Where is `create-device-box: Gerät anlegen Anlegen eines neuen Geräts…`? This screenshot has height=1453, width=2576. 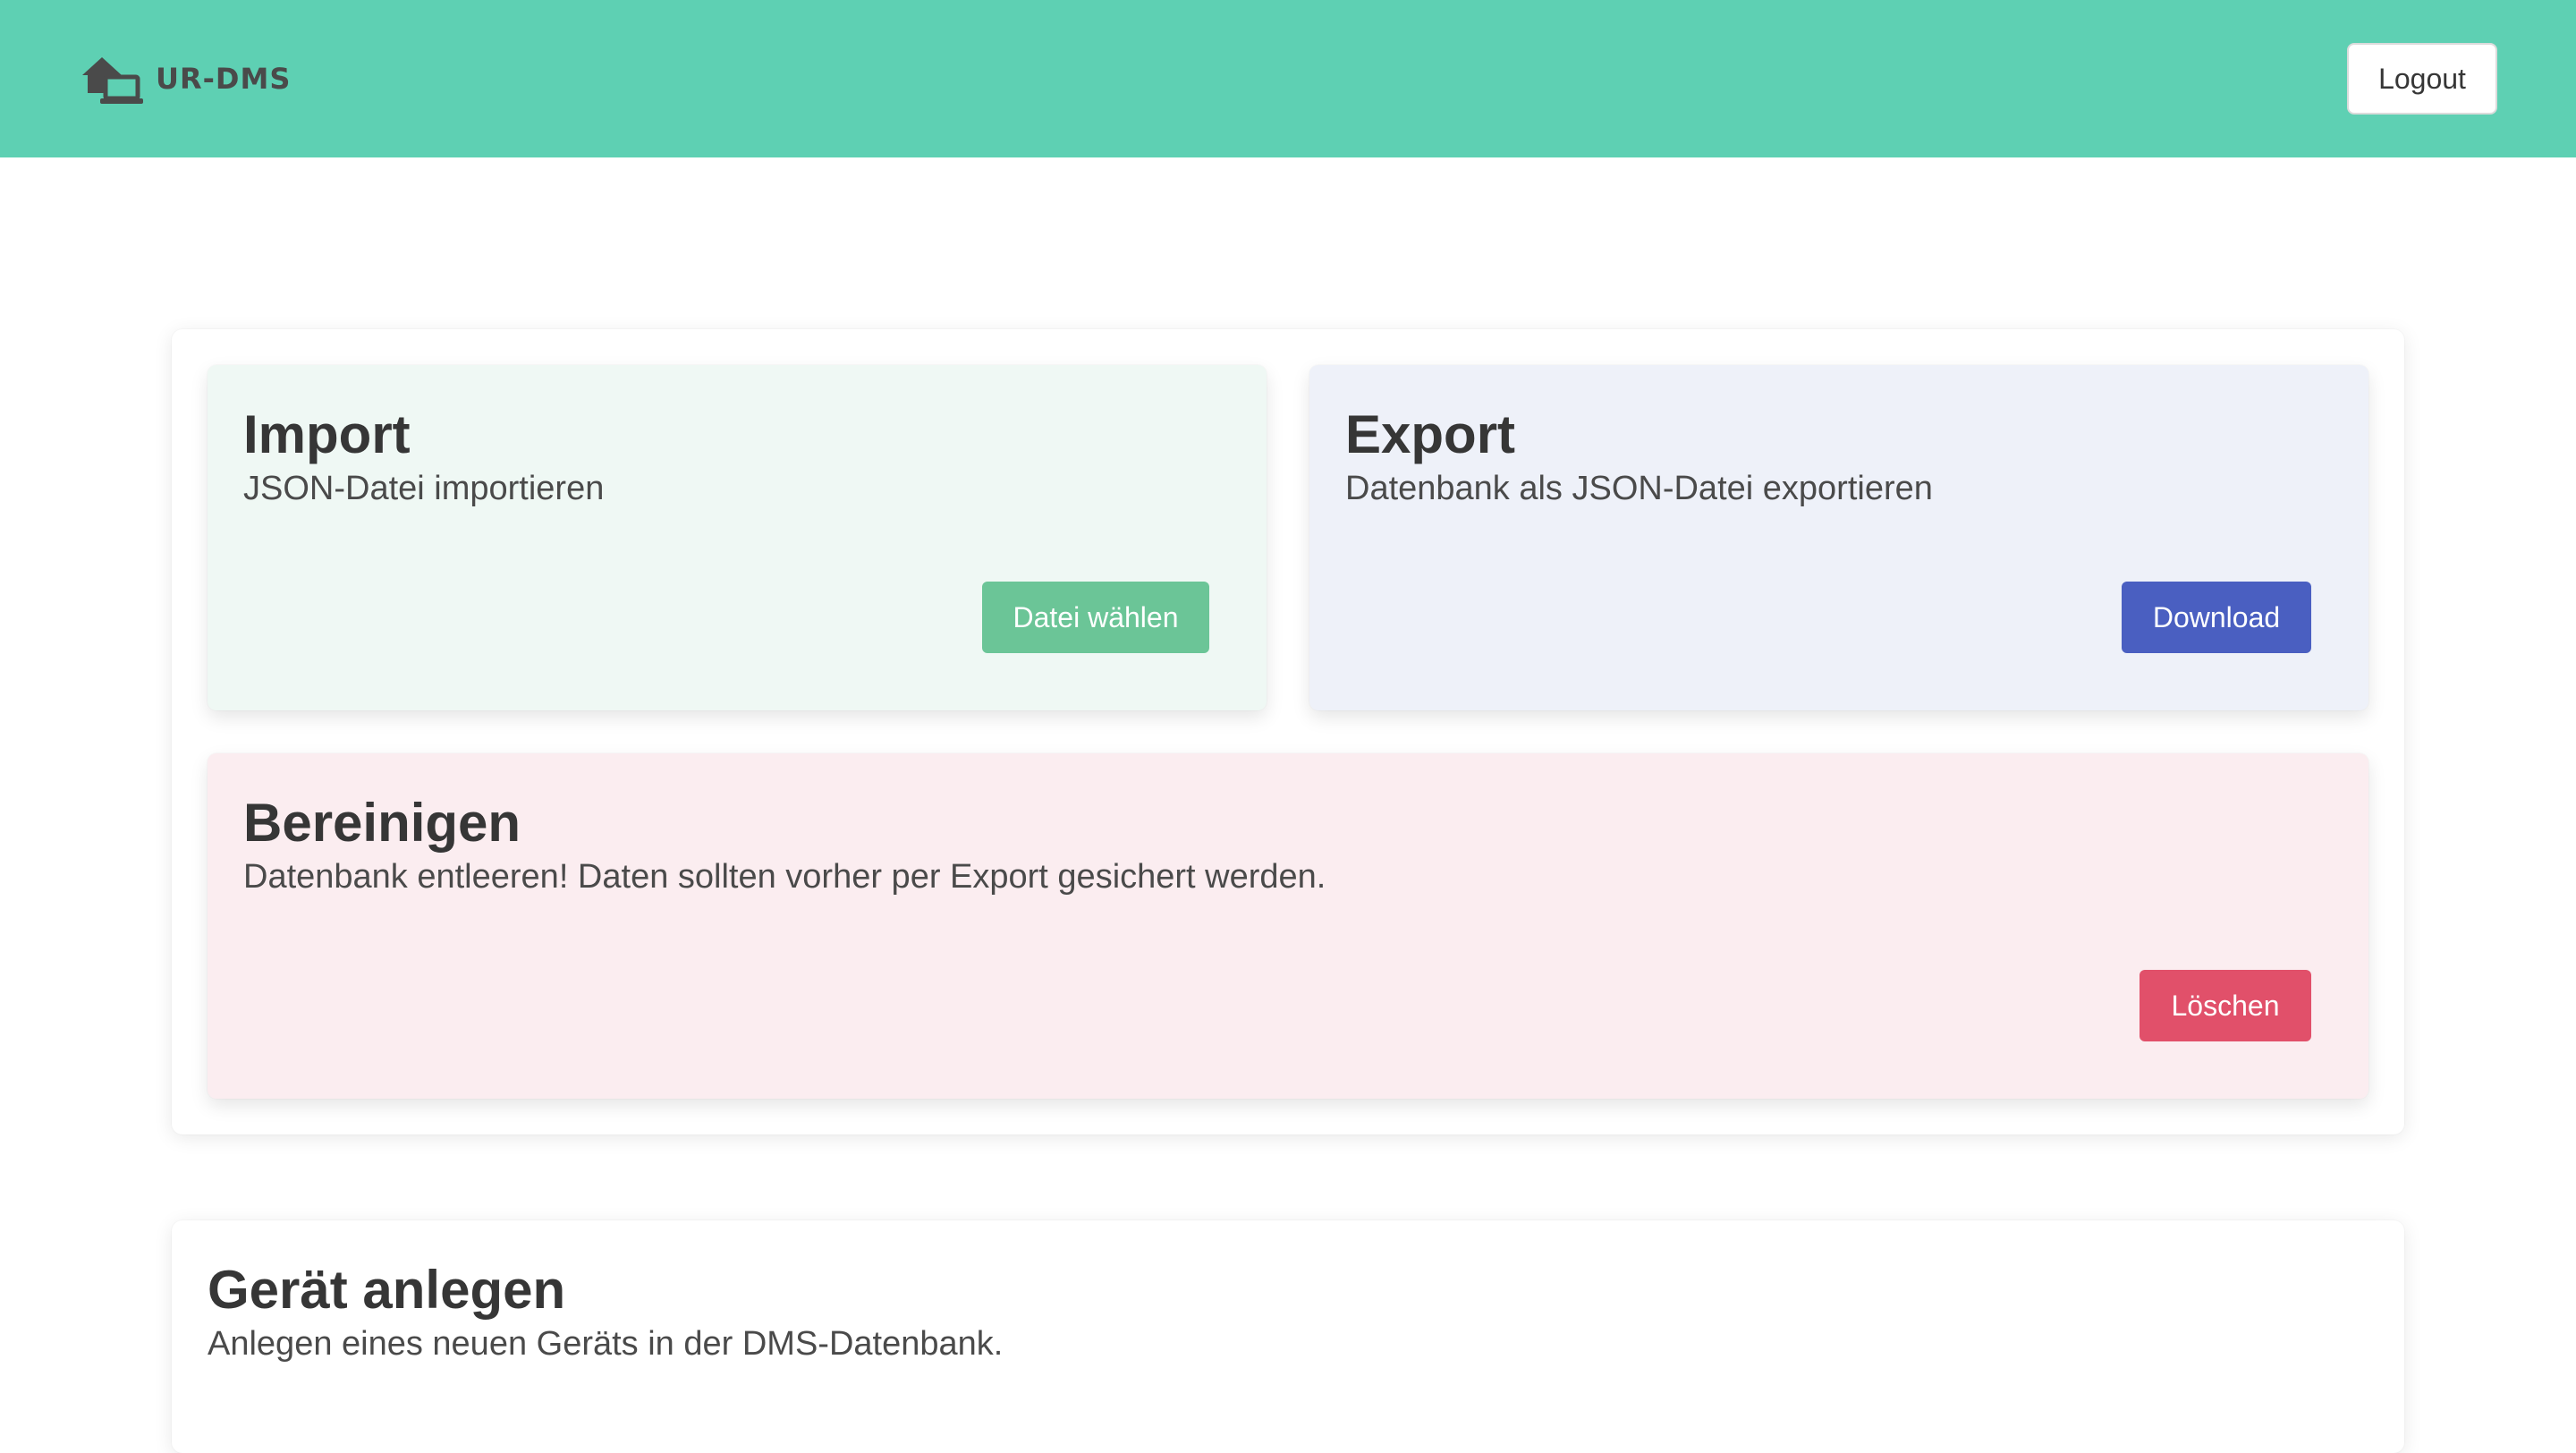
create-device-box: Gerät anlegen Anlegen eines neuen Geräts… is located at coordinates (1288, 1336).